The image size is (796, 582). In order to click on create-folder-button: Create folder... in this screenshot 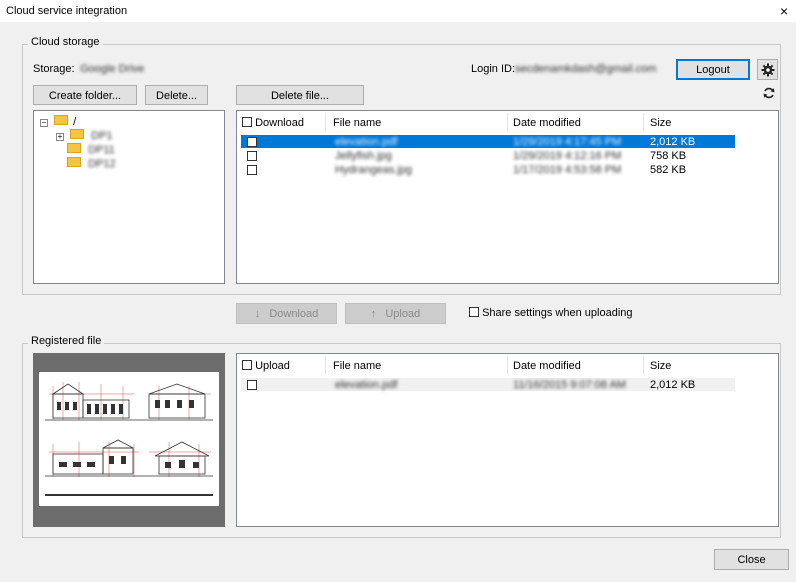, I will do `click(85, 95)`.